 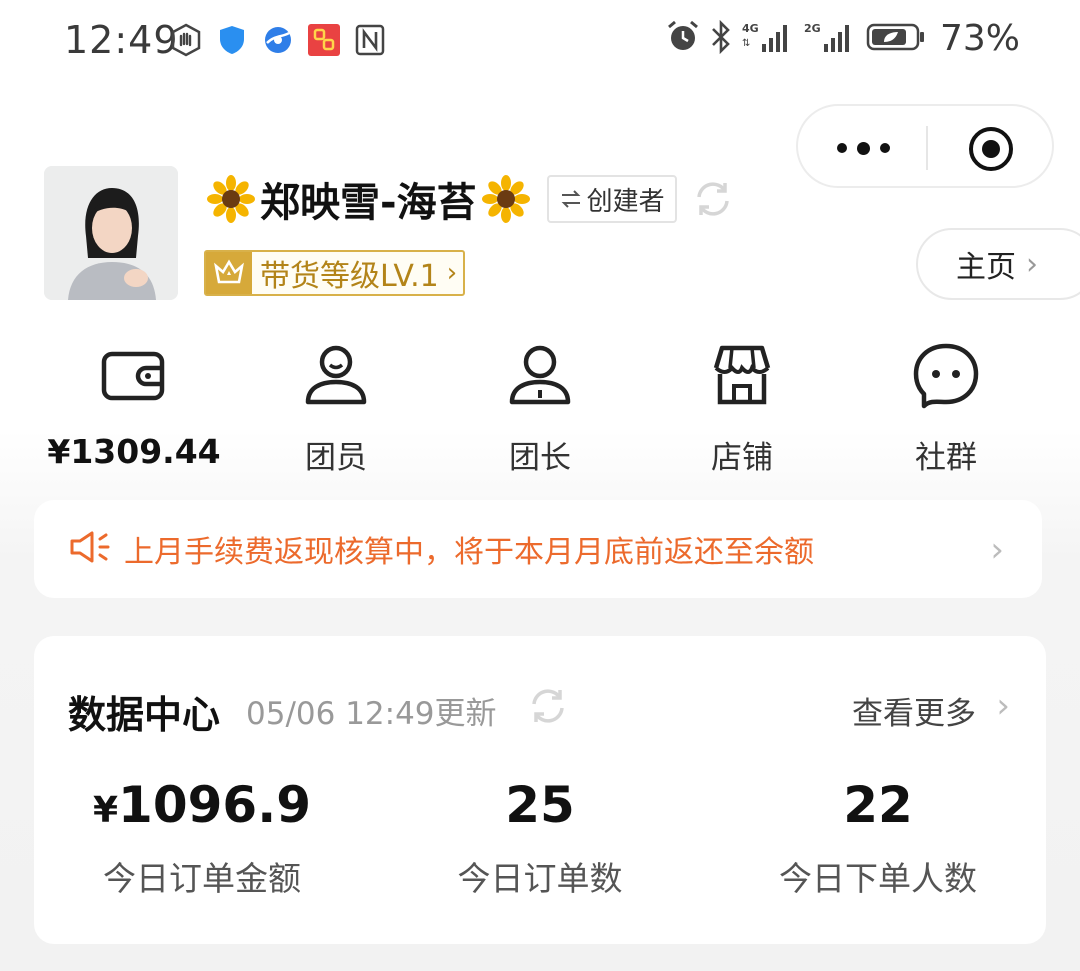 I want to click on profile-name-row: 郑映雪-海苔 创建者, so click(x=471, y=199).